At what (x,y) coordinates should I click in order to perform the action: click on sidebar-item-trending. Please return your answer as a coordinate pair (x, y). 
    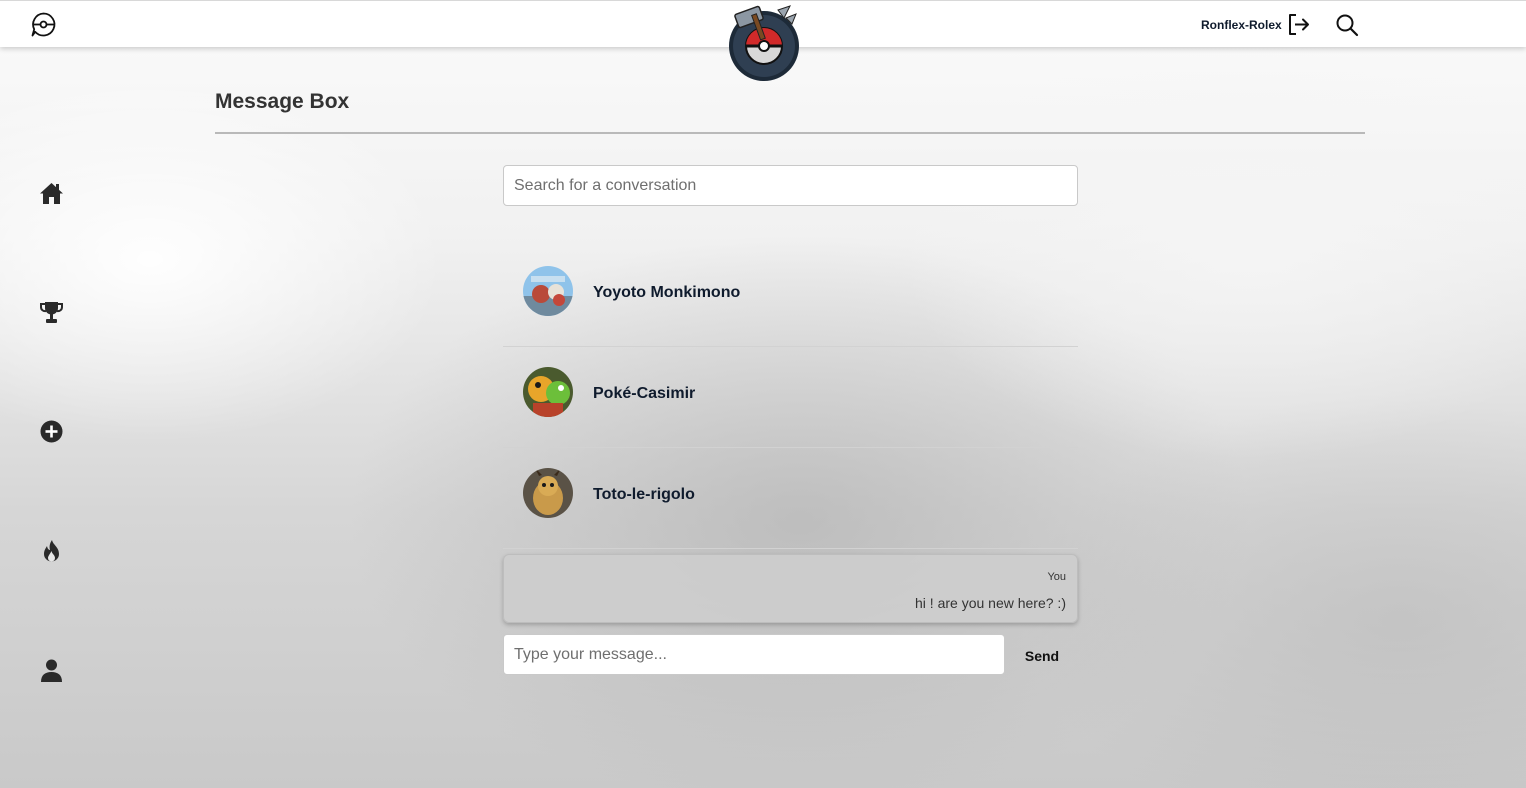
    Looking at the image, I should click on (51, 551).